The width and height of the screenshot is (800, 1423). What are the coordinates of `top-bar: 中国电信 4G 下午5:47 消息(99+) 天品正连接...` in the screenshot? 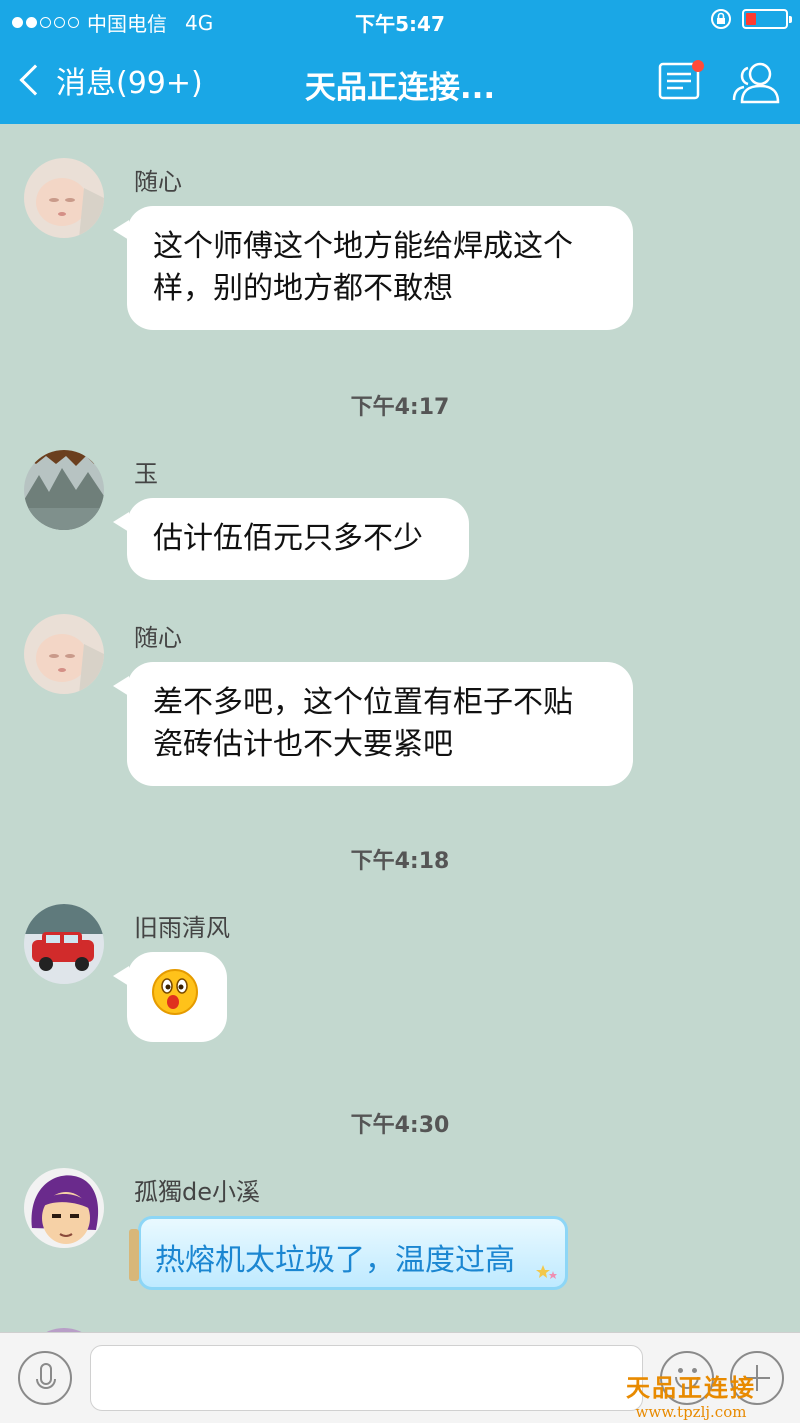 It's located at (400, 62).